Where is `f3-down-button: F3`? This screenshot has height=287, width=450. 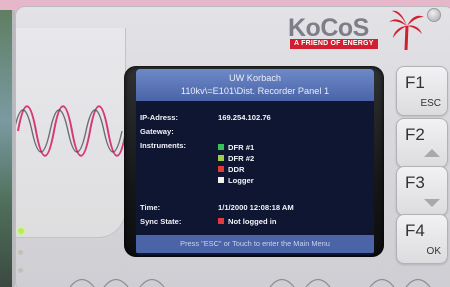
f3-down-button: F3 is located at coordinates (422, 191).